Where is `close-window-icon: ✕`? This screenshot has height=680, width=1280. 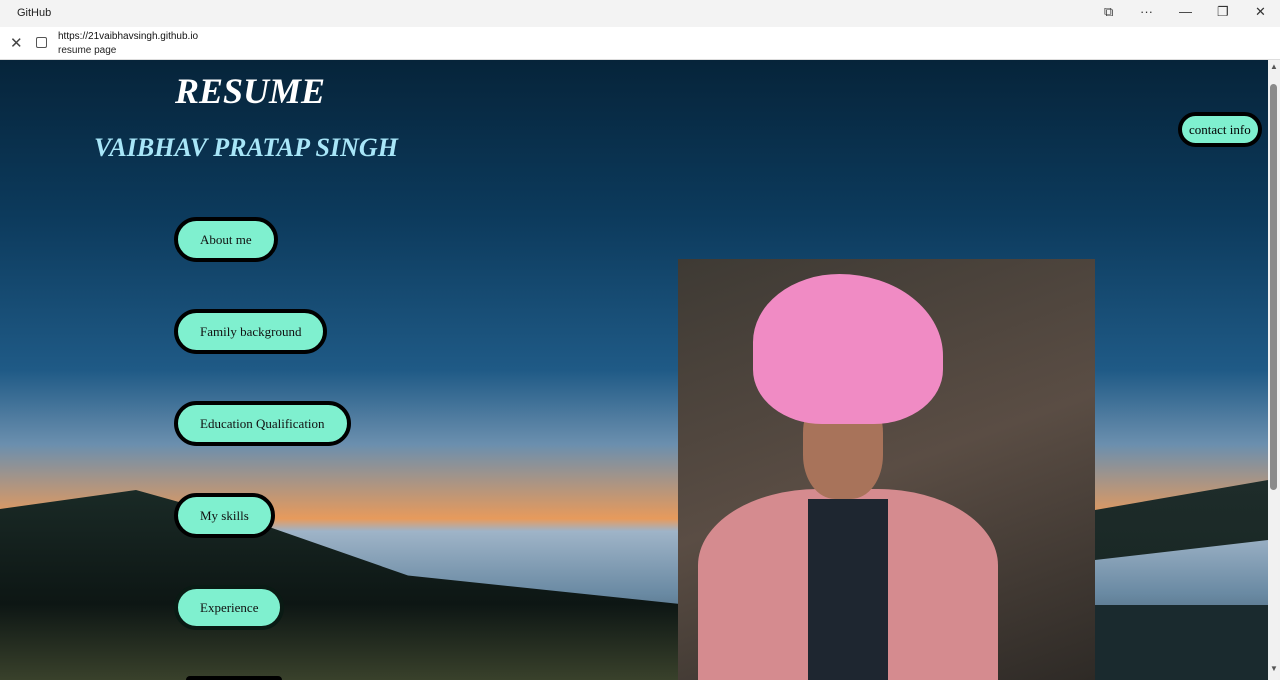 close-window-icon: ✕ is located at coordinates (1260, 12).